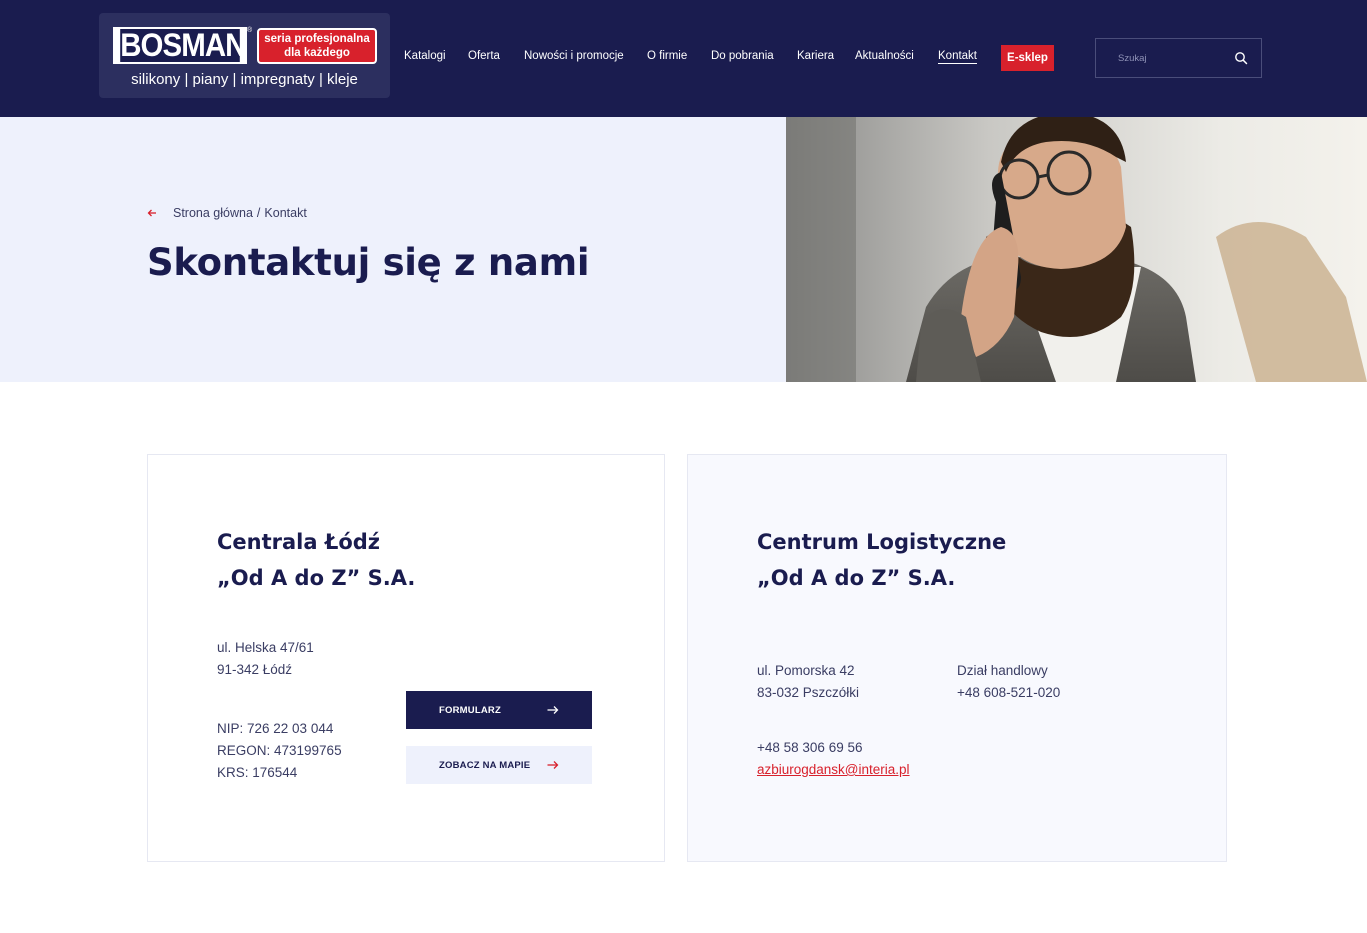 Image resolution: width=1367 pixels, height=933 pixels. What do you see at coordinates (667, 56) in the screenshot?
I see `nav-item-o-firmie: O firmie` at bounding box center [667, 56].